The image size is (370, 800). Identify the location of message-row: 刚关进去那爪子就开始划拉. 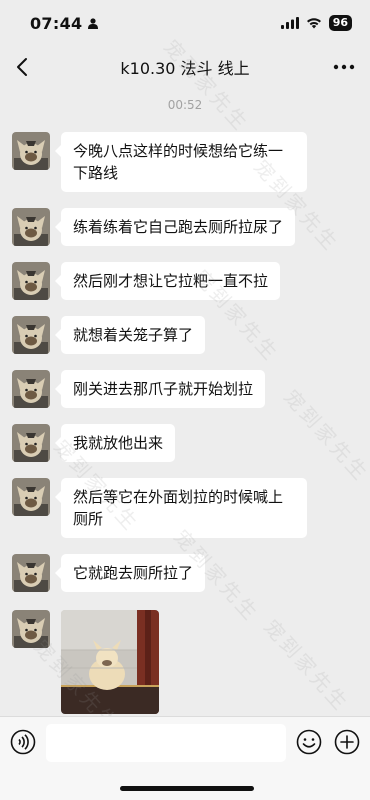
(139, 389).